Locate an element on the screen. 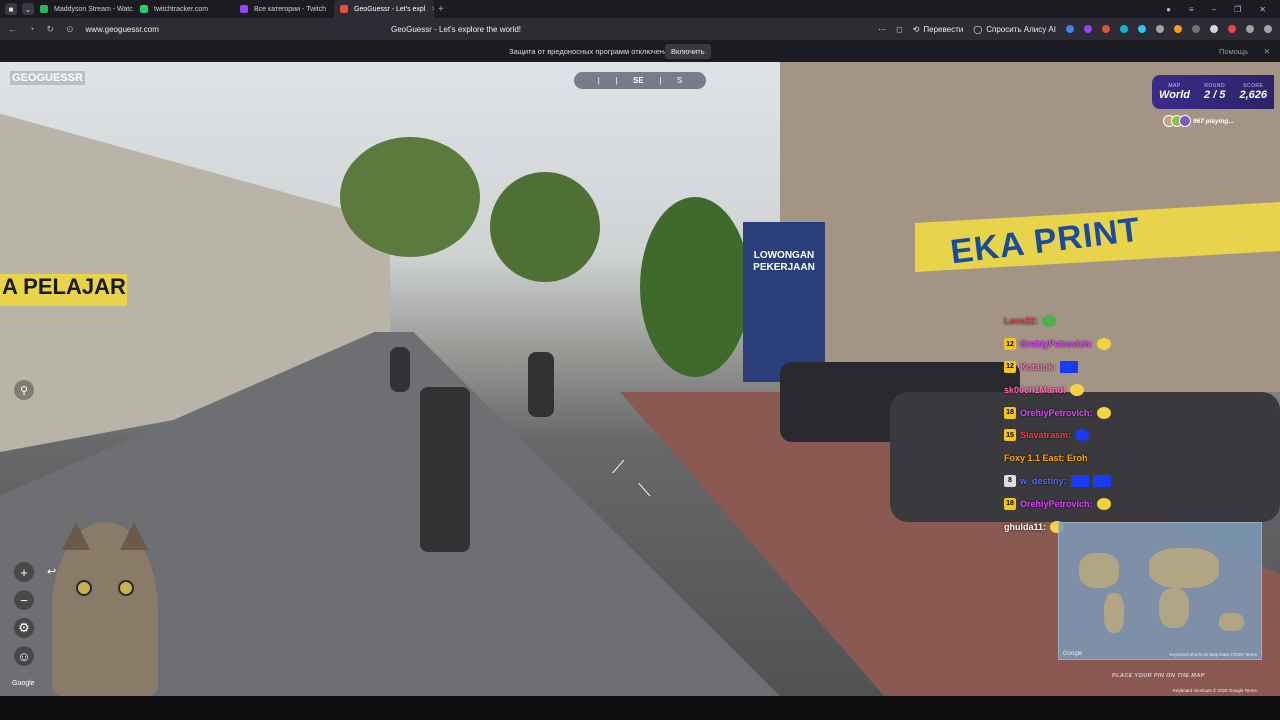 This screenshot has width=1280, height=720. chat-username: ghulda11: is located at coordinates (1025, 526).